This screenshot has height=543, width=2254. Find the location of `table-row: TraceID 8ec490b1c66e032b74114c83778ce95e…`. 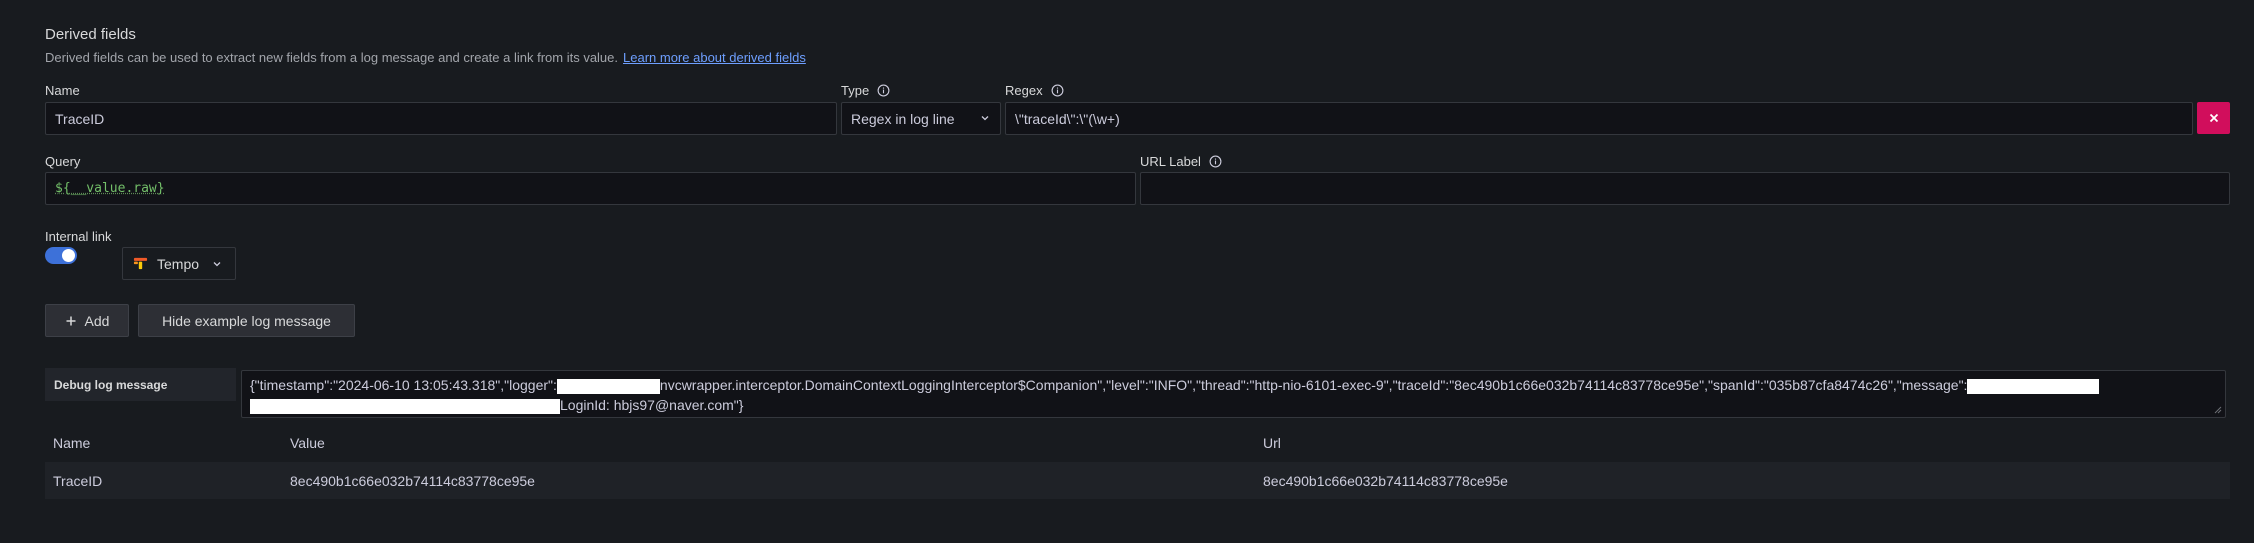

table-row: TraceID 8ec490b1c66e032b74114c83778ce95e… is located at coordinates (1137, 480).